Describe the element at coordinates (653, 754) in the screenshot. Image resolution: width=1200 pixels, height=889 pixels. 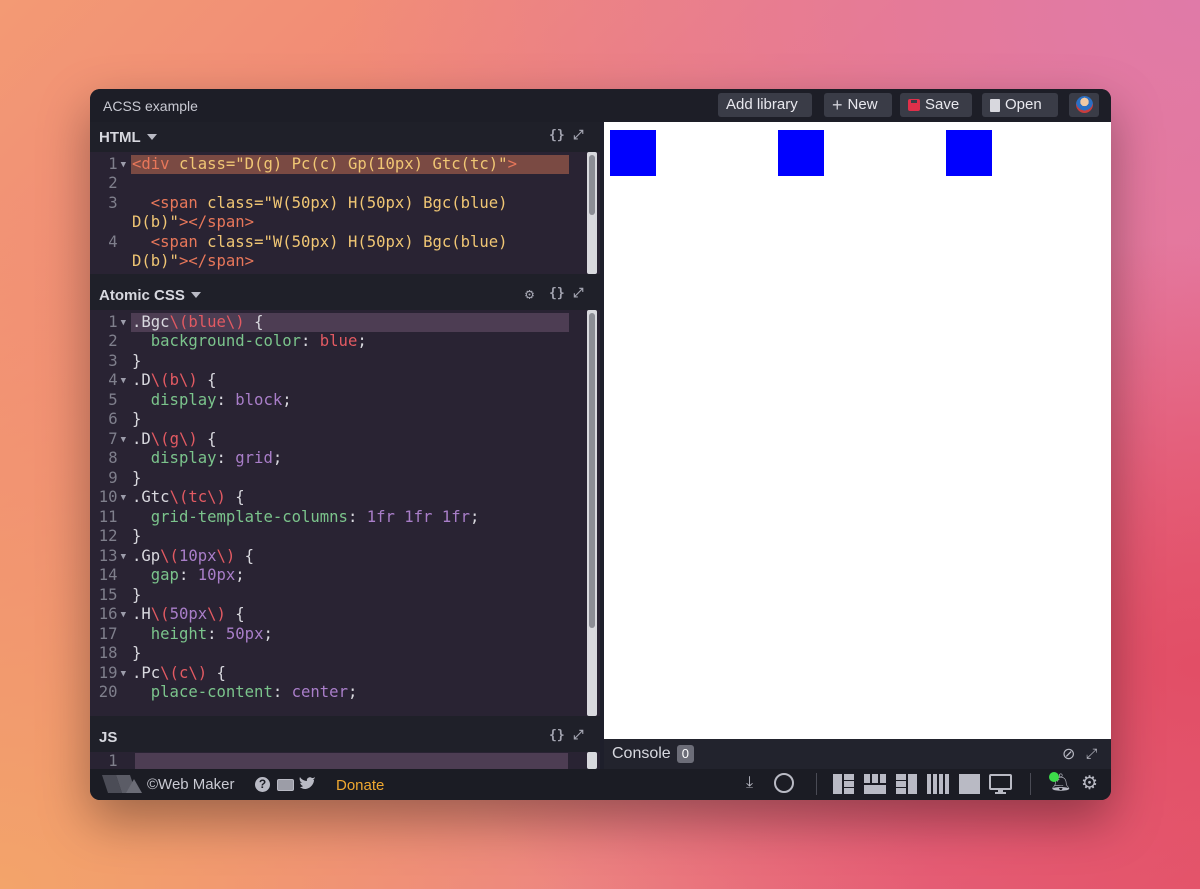
I see `console-title: Console 0` at that location.